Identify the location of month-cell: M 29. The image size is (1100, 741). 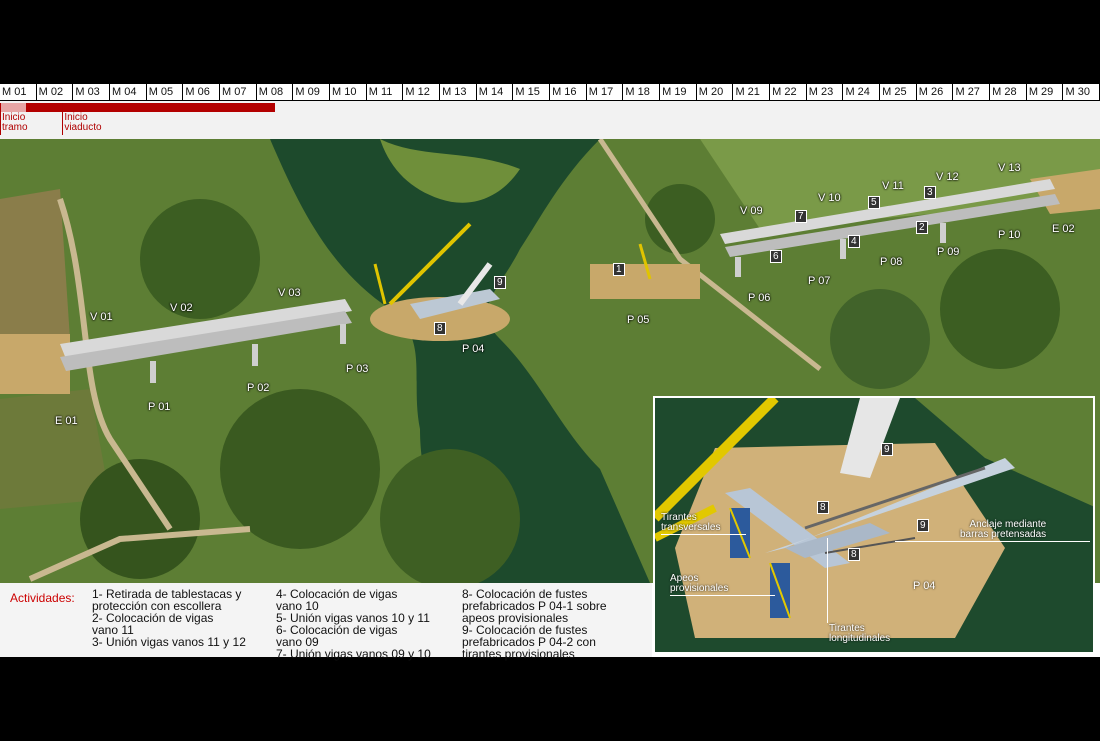
(1045, 92).